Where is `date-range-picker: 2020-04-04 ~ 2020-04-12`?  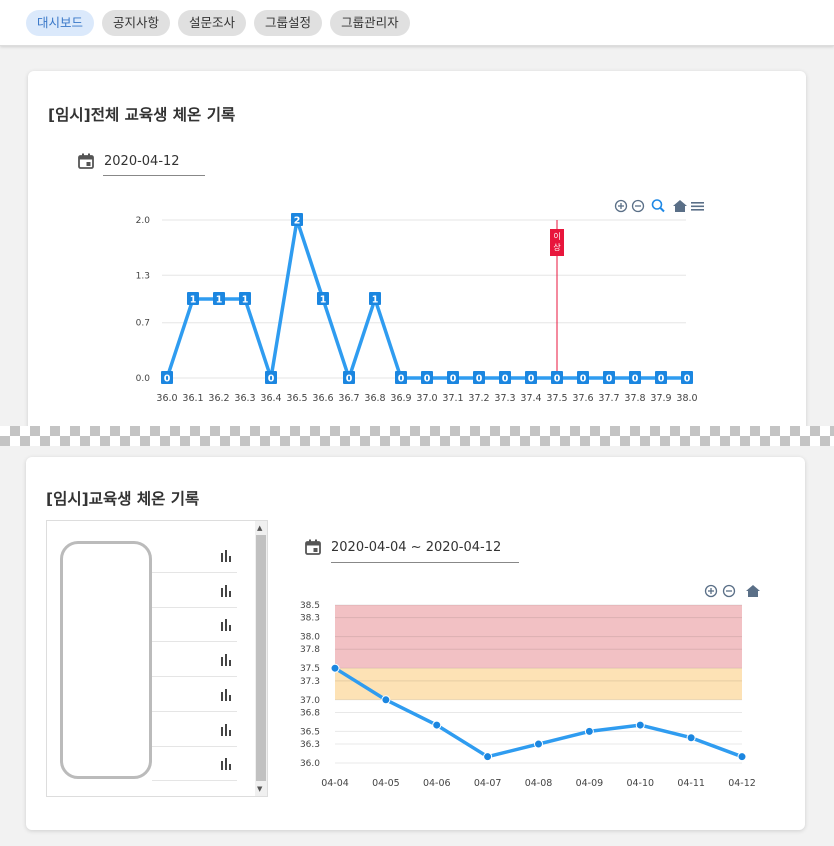 date-range-picker: 2020-04-04 ~ 2020-04-12 is located at coordinates (403, 547).